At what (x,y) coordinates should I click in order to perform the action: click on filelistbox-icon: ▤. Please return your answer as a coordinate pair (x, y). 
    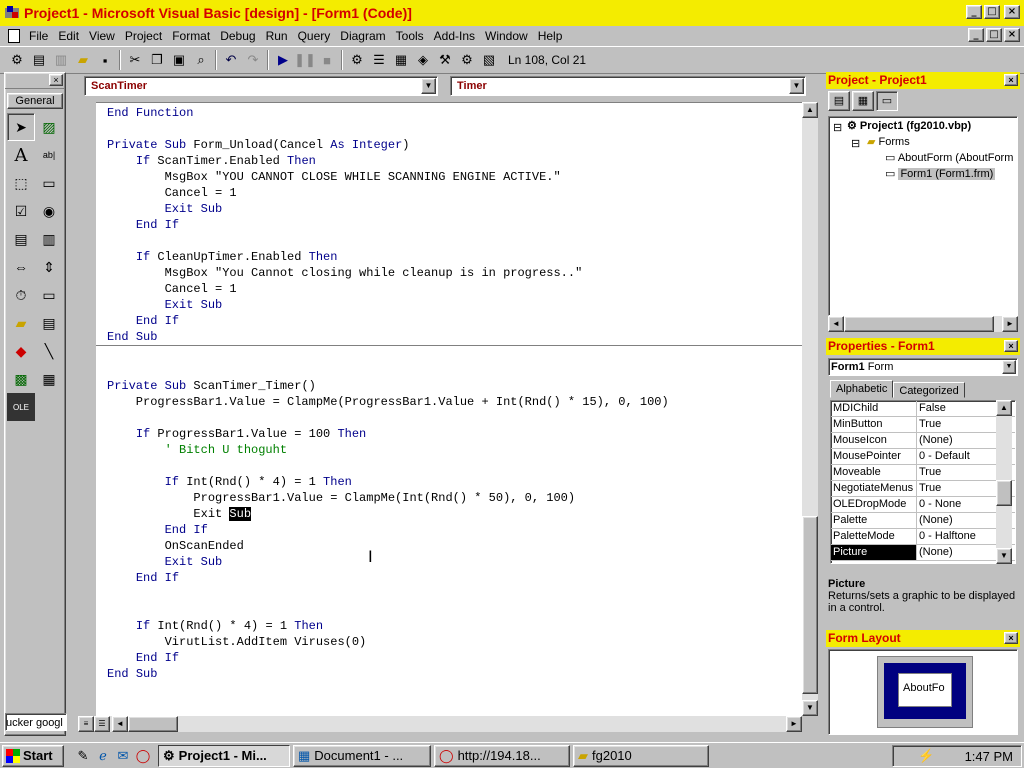
    Looking at the image, I should click on (49, 323).